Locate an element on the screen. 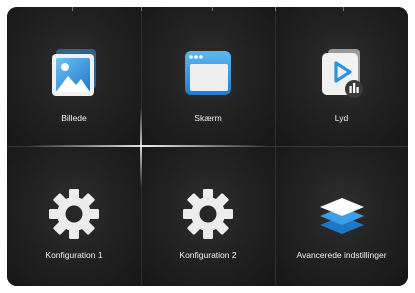  menu-tile-label: Avancerede indstillinger is located at coordinates (341, 255).